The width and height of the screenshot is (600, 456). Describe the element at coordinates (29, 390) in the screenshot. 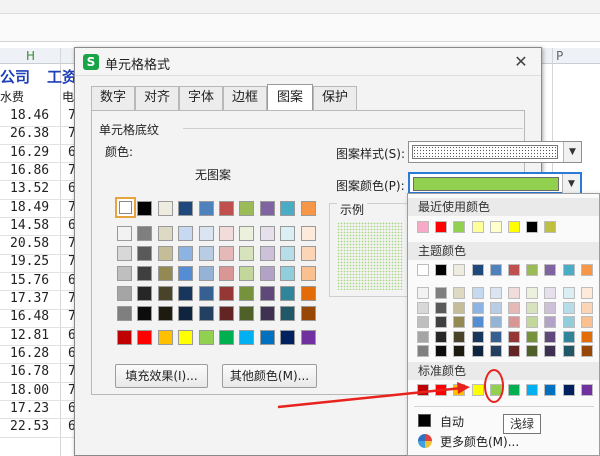

I see `cell-value: 18.00` at that location.